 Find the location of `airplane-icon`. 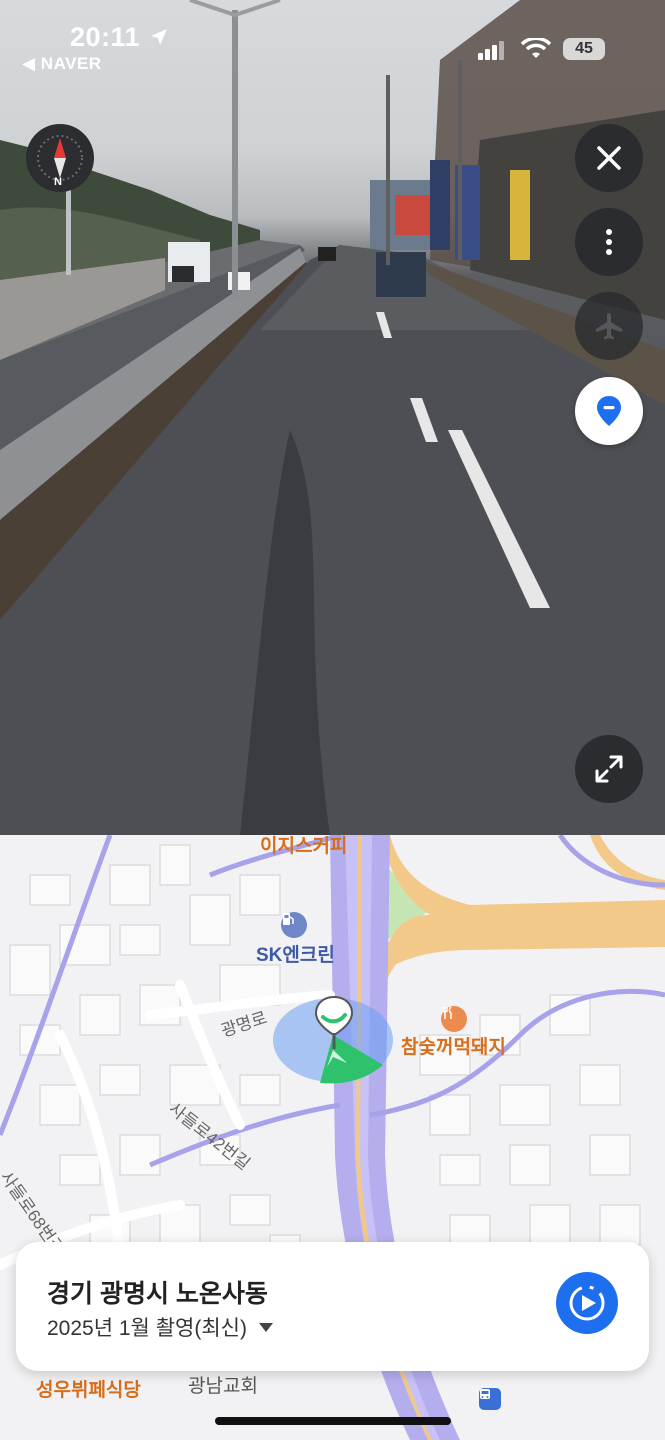

airplane-icon is located at coordinates (609, 326).